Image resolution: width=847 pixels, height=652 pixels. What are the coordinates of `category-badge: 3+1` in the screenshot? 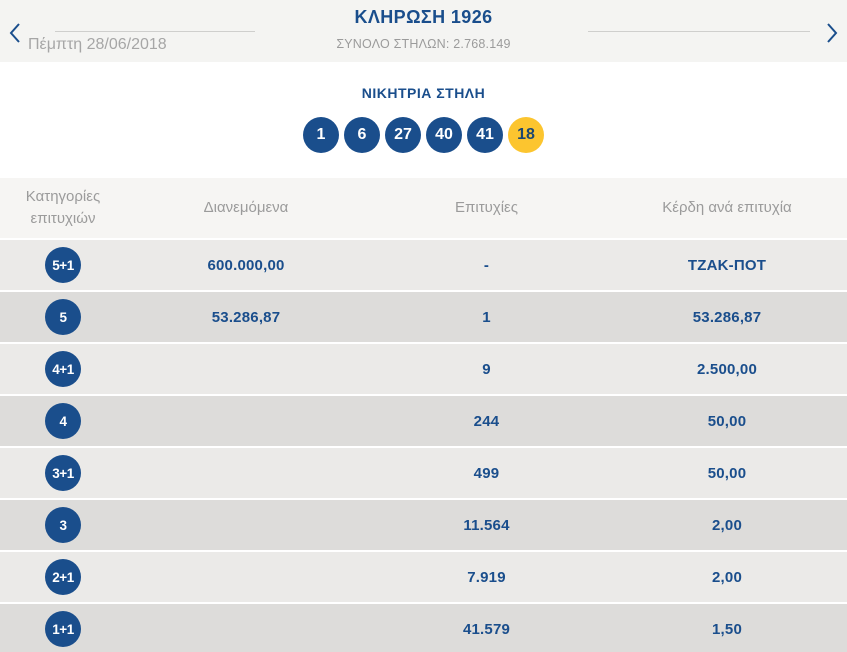 It's located at (63, 473).